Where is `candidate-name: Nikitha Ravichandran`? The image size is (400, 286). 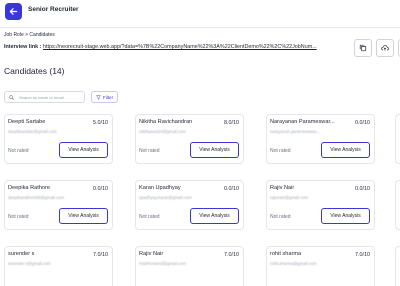 candidate-name: Nikitha Ravichandran is located at coordinates (166, 122).